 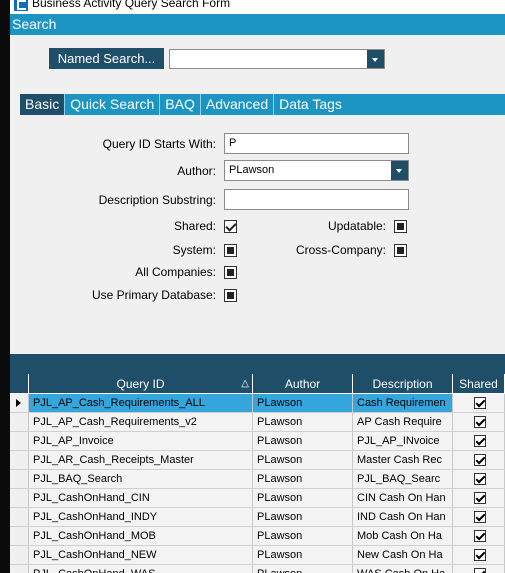 I want to click on description-label: Description Substring:, so click(x=157, y=200).